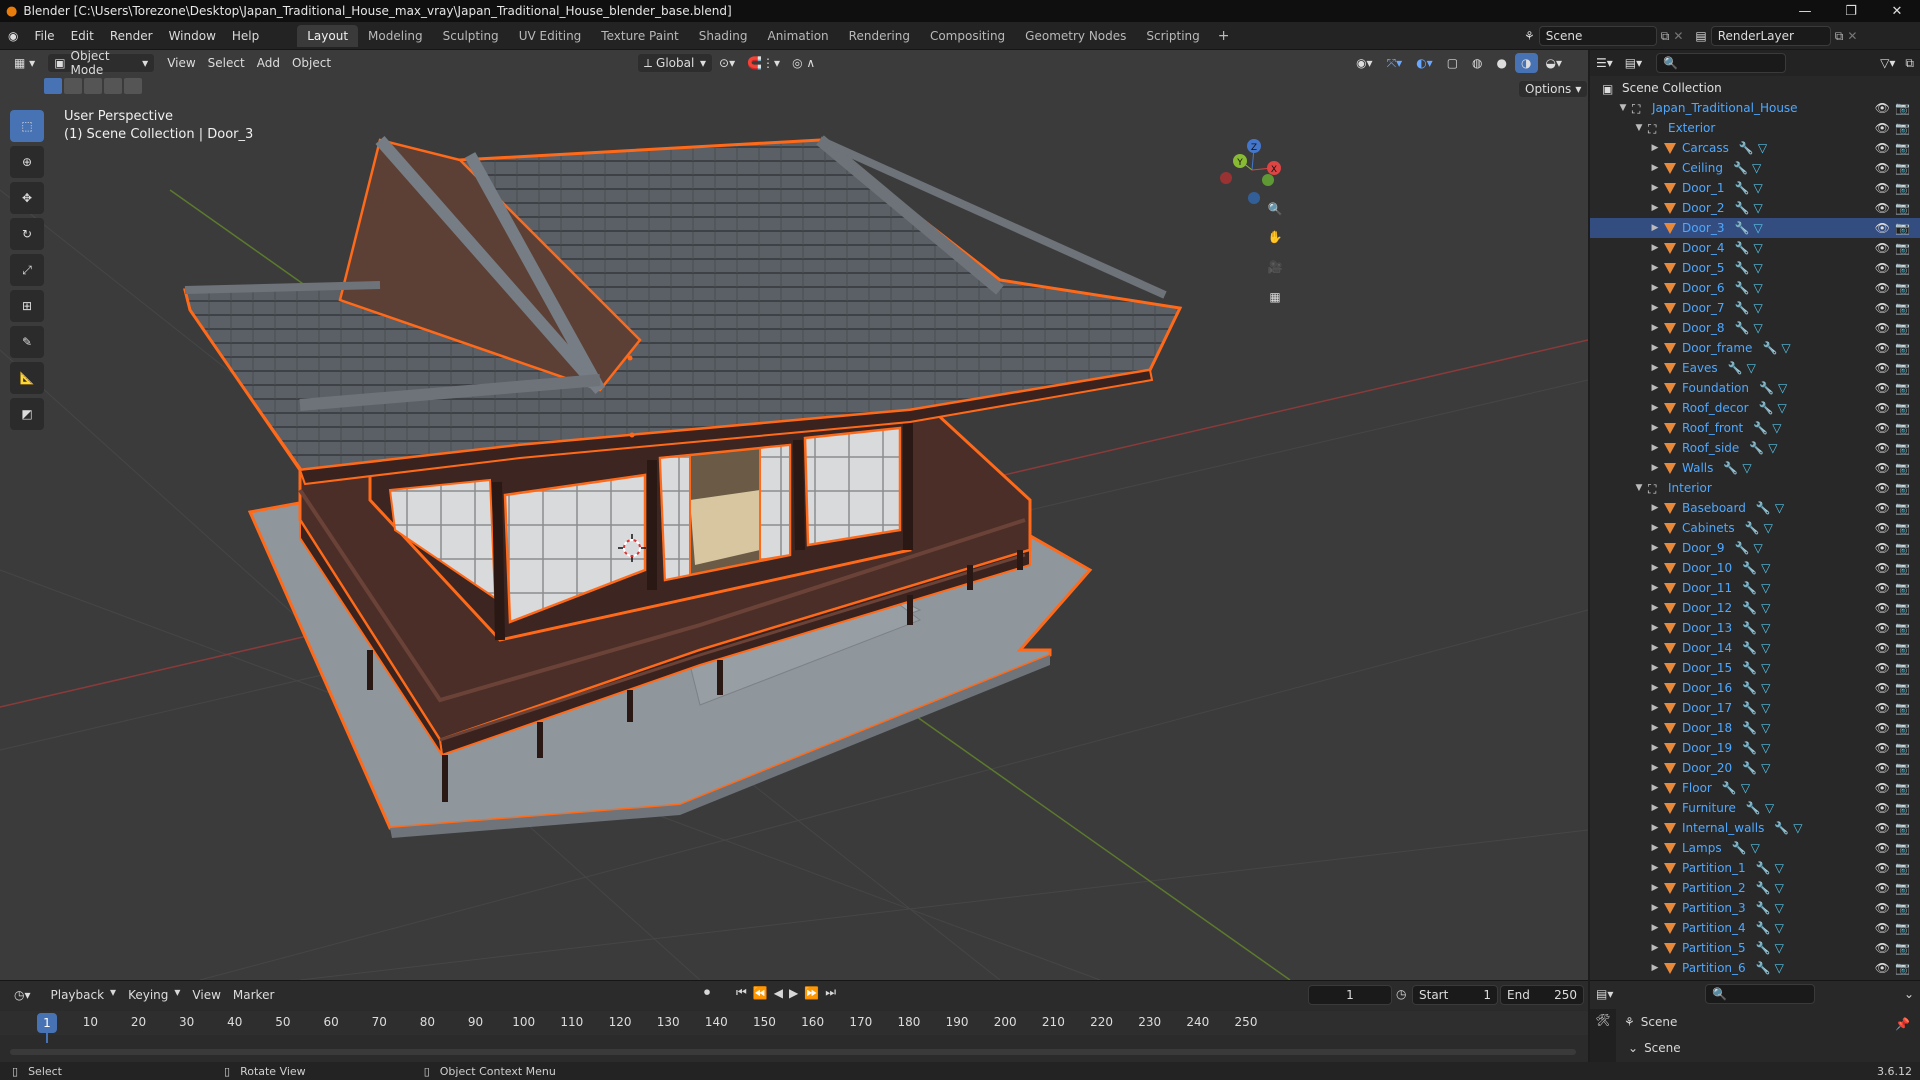  Describe the element at coordinates (1477, 63) in the screenshot. I see `wireframe-shading-icon: ◍` at that location.